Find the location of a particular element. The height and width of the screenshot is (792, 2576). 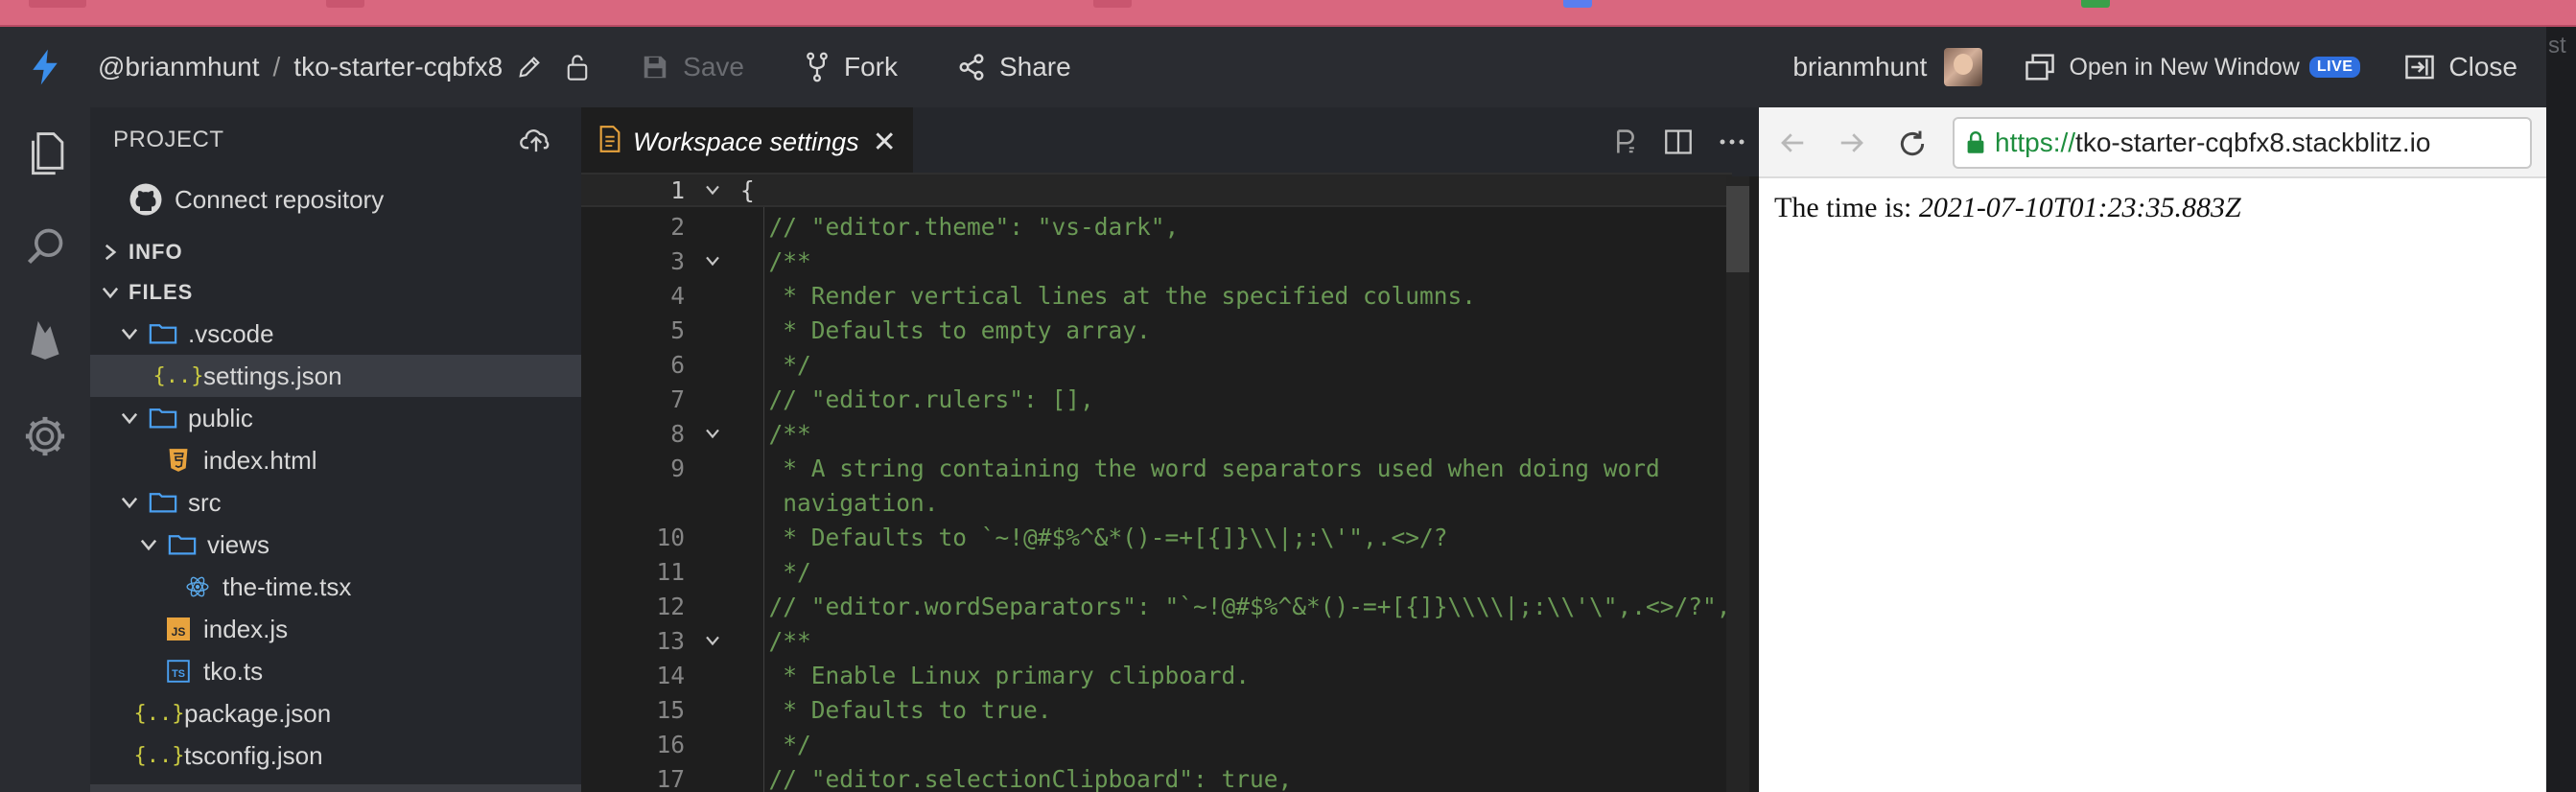

username: brianmhunt is located at coordinates (1859, 67).